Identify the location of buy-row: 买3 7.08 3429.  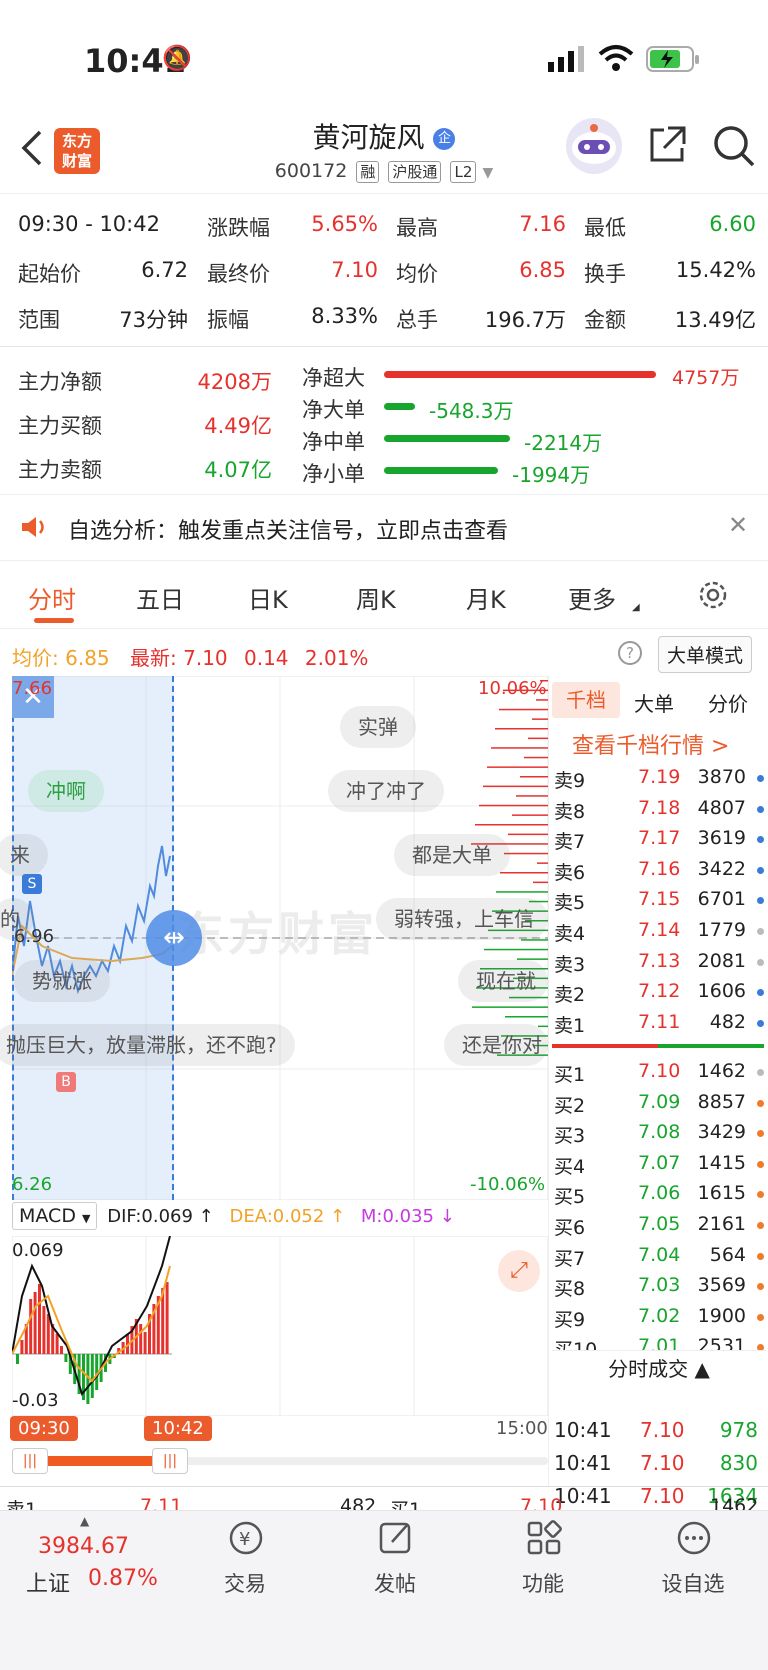
(659, 1136).